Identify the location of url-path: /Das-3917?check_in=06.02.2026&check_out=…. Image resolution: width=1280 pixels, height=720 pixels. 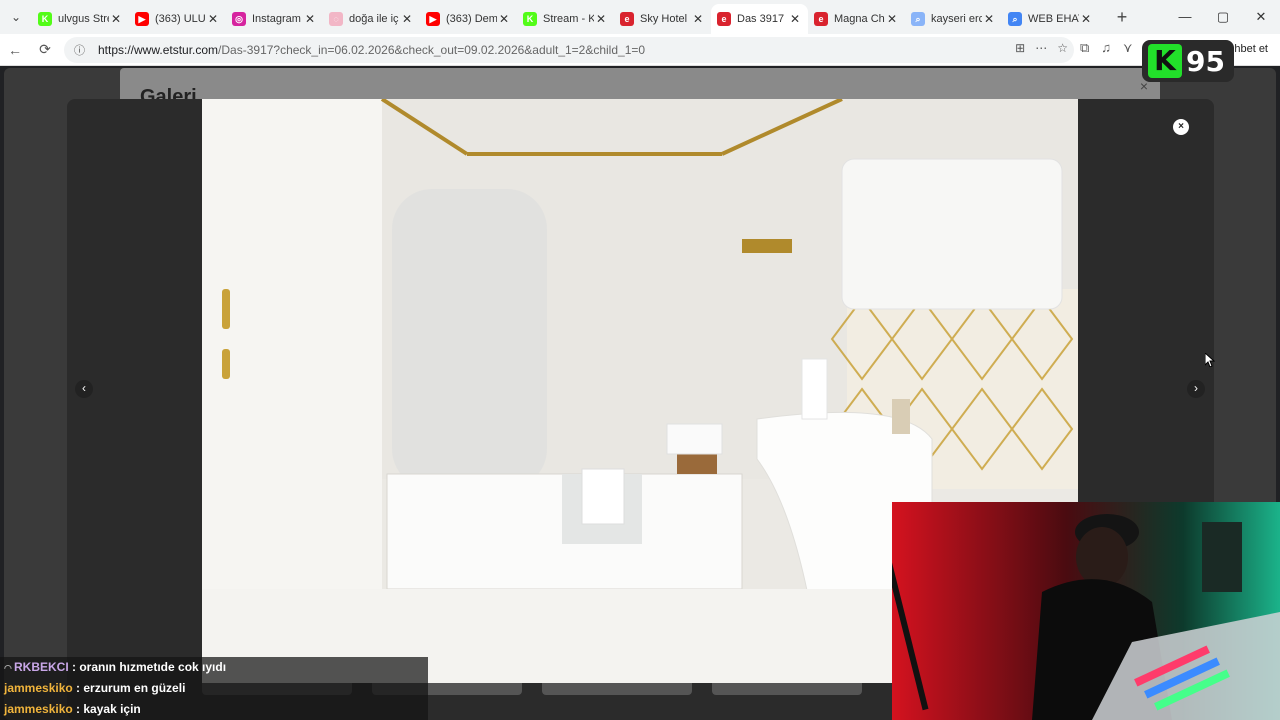
(432, 50).